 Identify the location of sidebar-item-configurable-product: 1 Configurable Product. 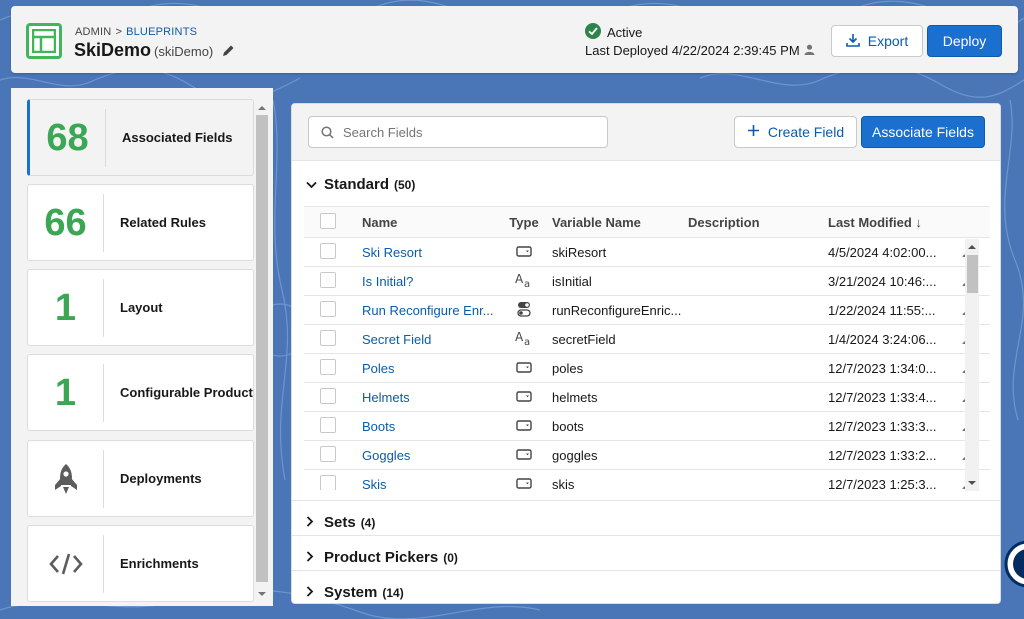
(140, 392).